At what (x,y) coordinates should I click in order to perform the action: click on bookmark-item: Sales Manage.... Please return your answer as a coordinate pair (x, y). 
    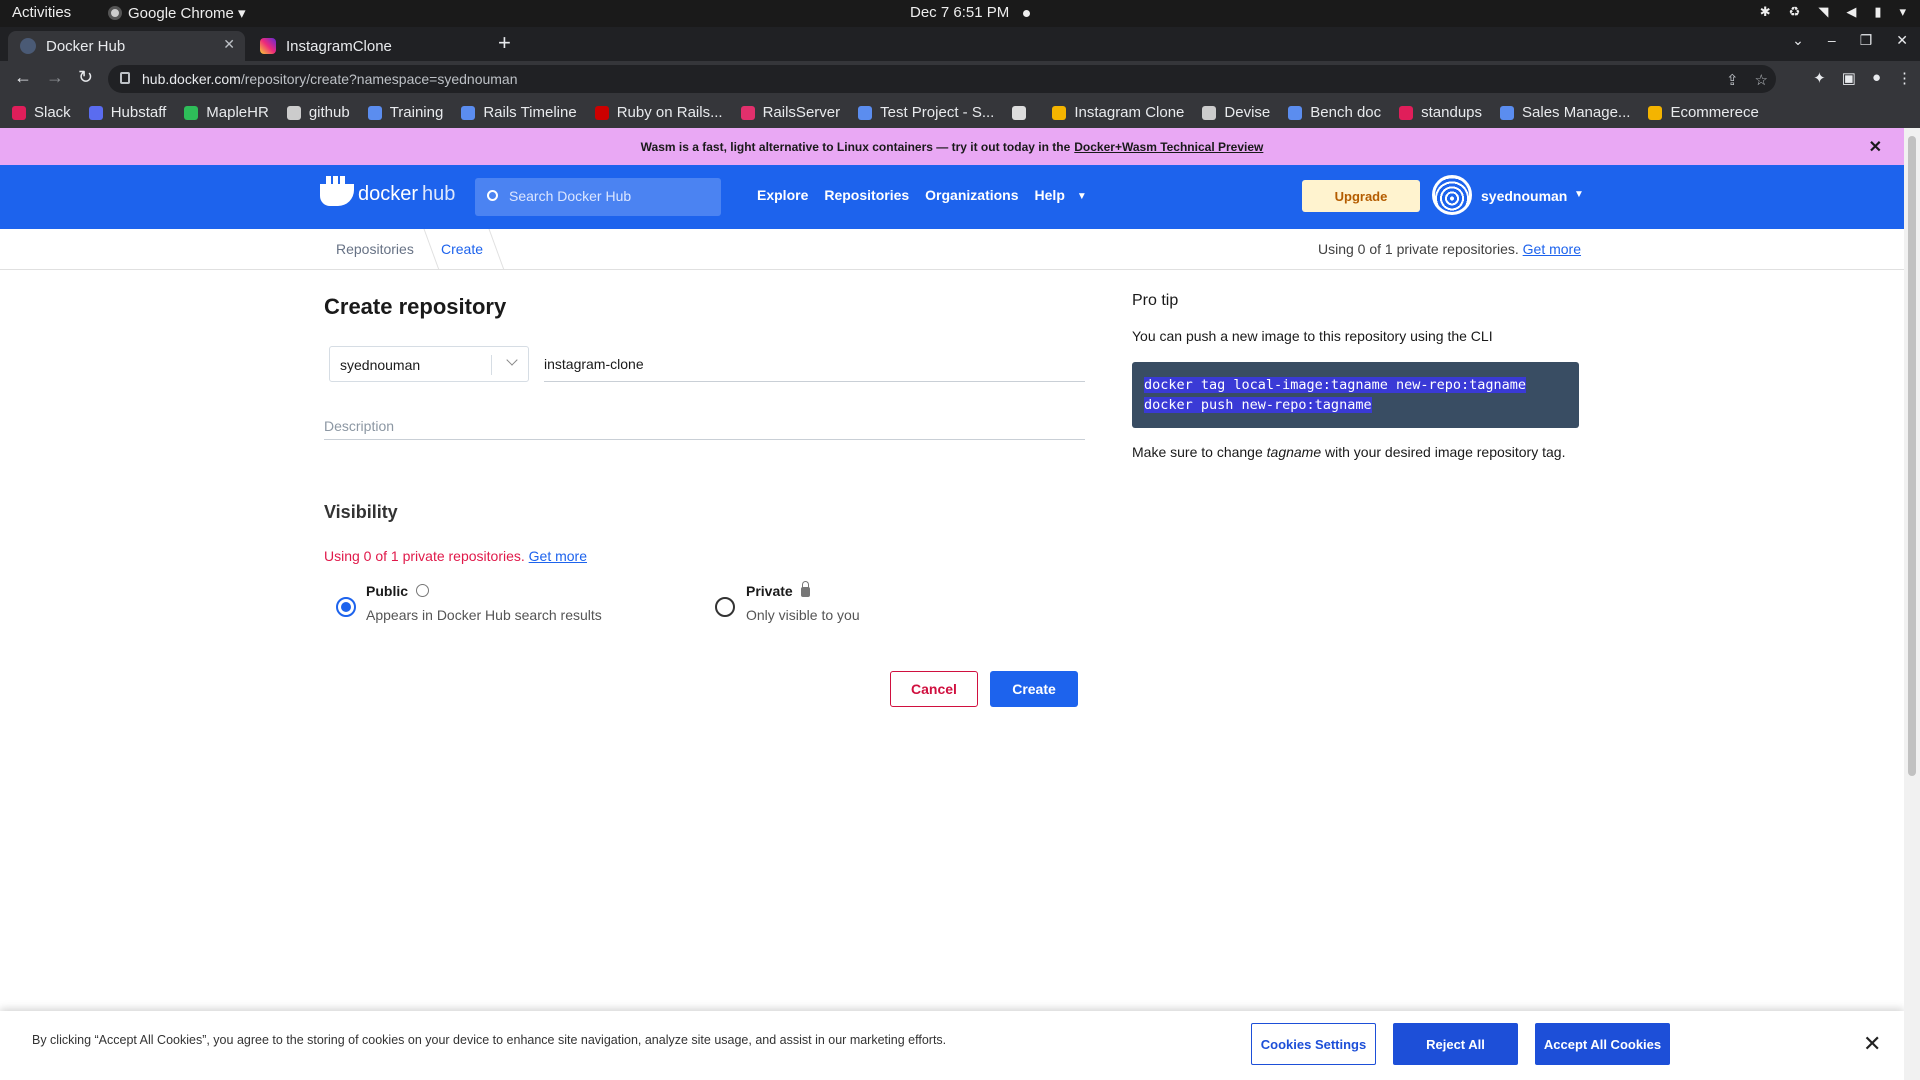
    Looking at the image, I should click on (1565, 112).